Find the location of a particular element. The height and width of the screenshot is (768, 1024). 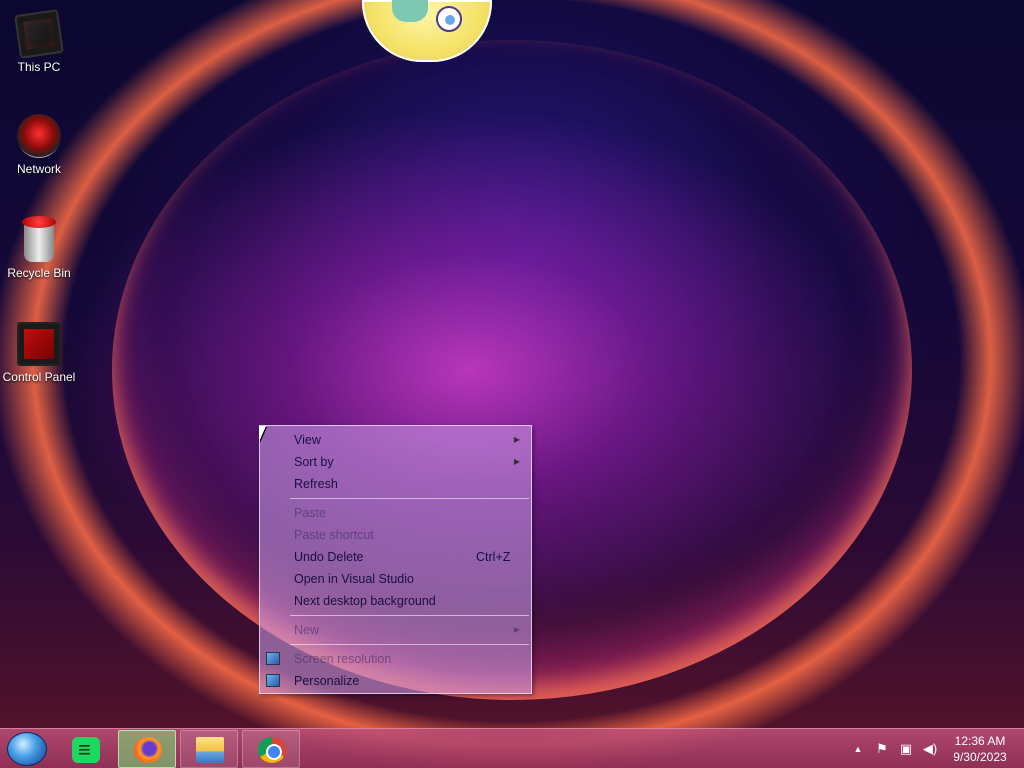

system-tray: ▲ ⚑ ▣ ◀) is located at coordinates (896, 748).